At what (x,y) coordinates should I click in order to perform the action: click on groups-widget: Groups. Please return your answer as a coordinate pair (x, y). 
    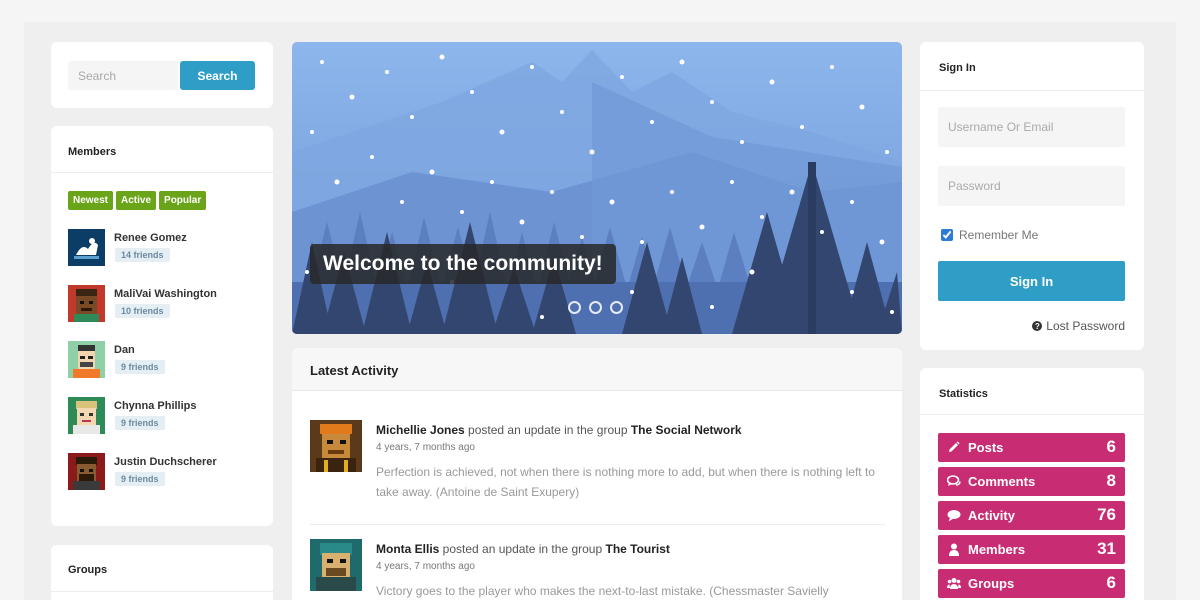
    Looking at the image, I should click on (162, 572).